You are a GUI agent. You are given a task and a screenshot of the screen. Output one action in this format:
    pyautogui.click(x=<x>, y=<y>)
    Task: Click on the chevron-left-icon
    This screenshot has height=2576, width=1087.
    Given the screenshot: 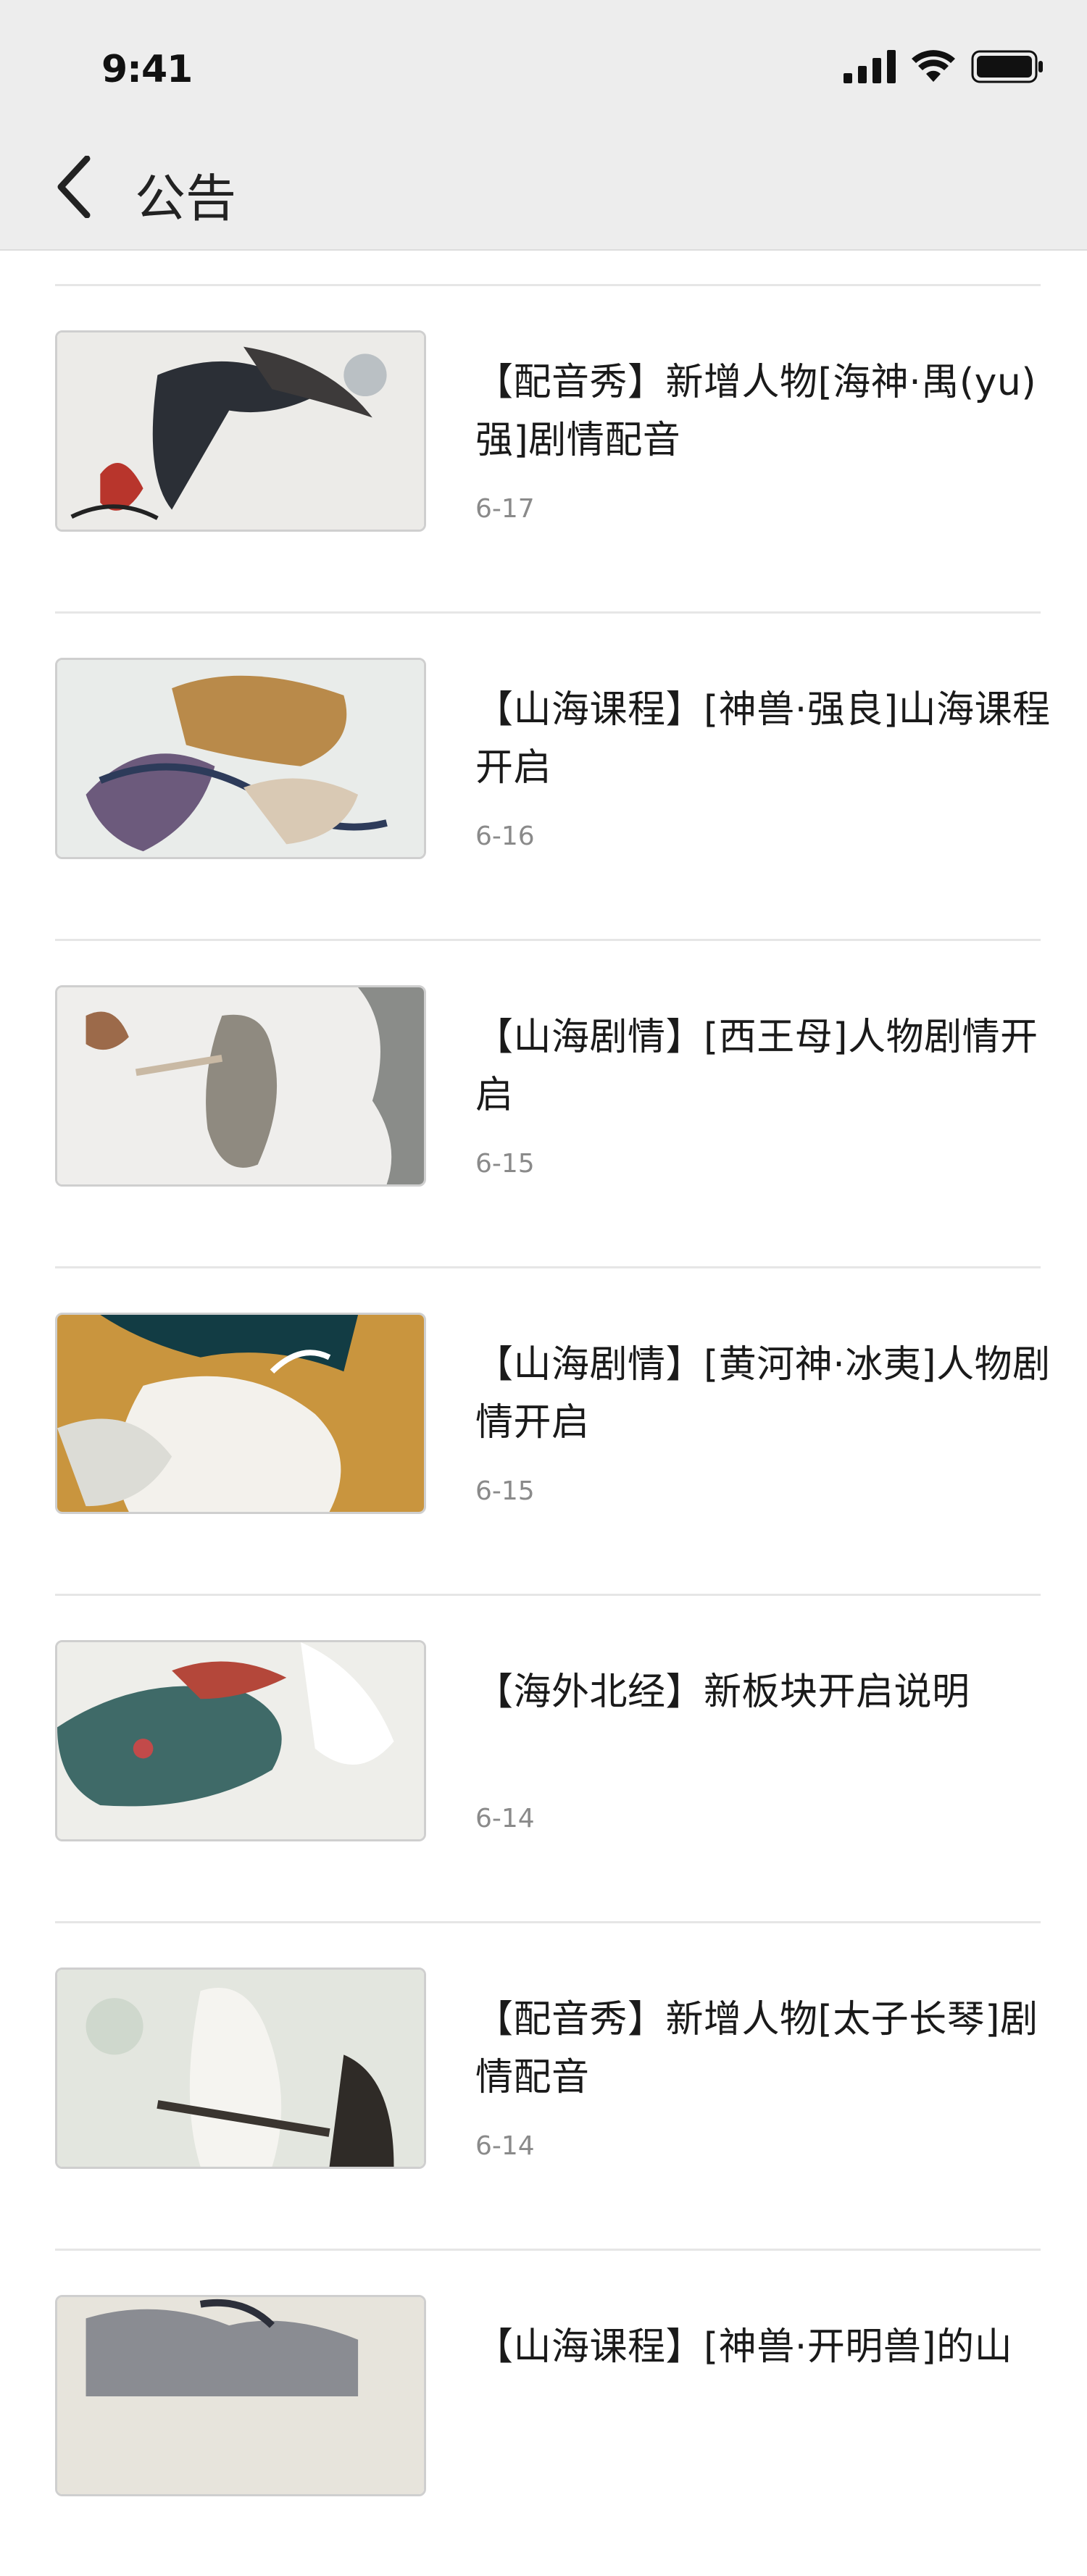 What is the action you would take?
    pyautogui.click(x=73, y=188)
    